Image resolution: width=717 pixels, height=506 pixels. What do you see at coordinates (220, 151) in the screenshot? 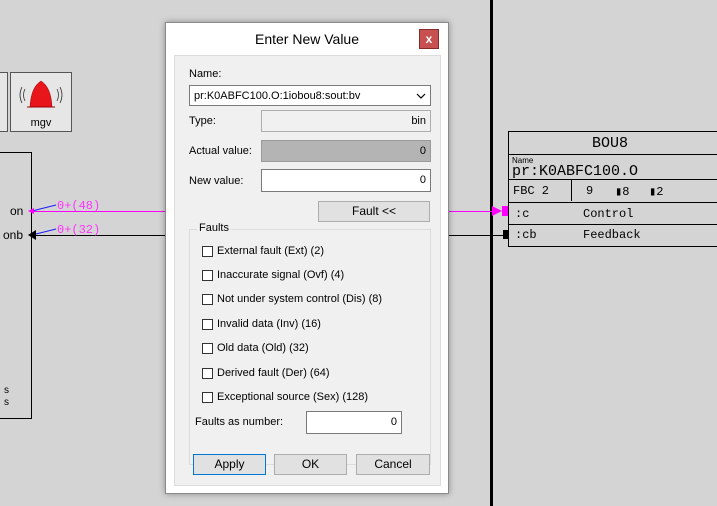
I see `actual-value-label: Actual value:` at bounding box center [220, 151].